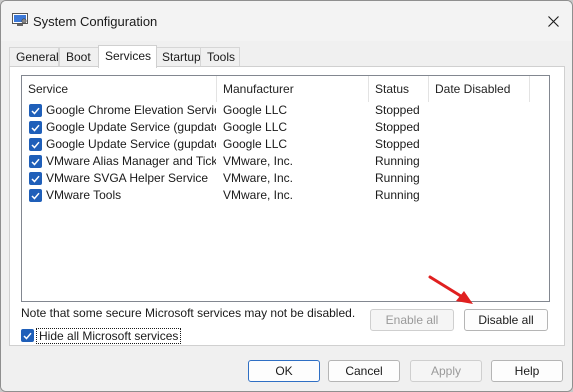 The height and width of the screenshot is (392, 573). I want to click on column-header-manufacturer: Manufacturer, so click(293, 89).